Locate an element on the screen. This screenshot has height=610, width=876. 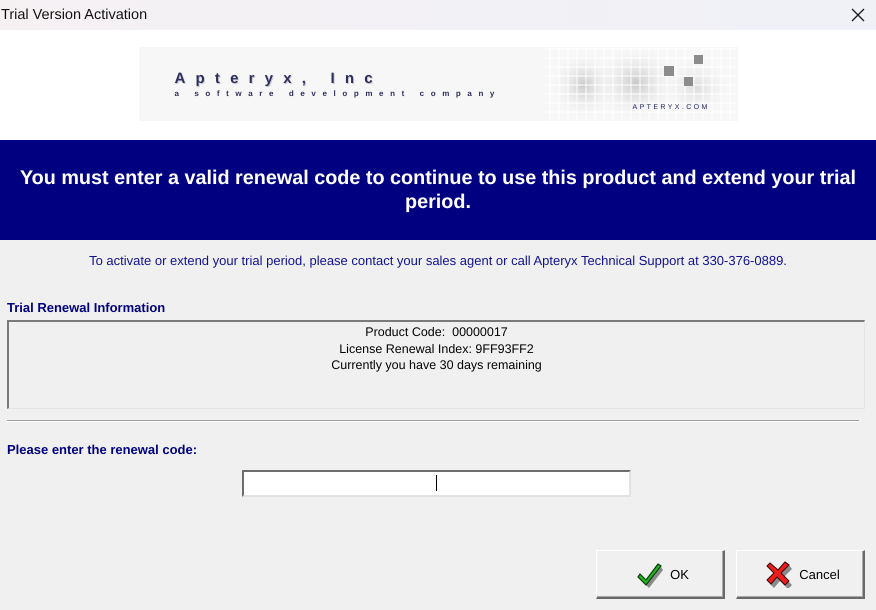
field-label: Please enter the renewal code: is located at coordinates (102, 450).